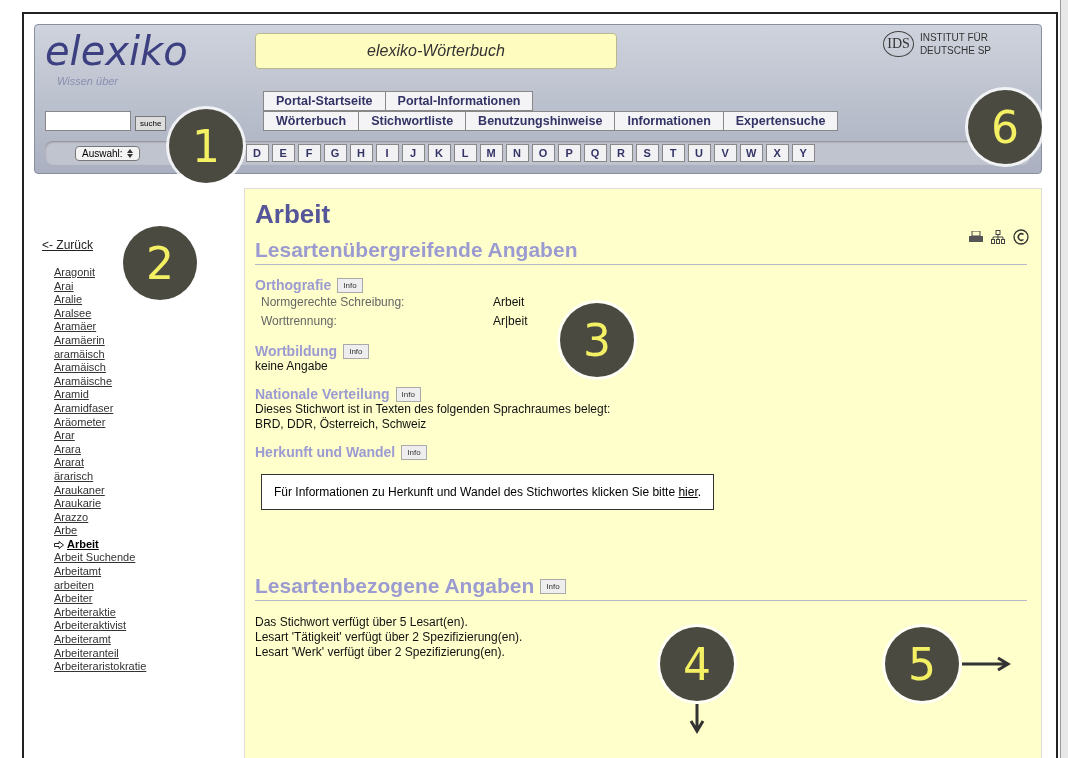  What do you see at coordinates (488, 492) in the screenshot?
I see `origin-notice: Für Informationen zu Herkunft und Wandel des Stichwortes klicken Sie bitte hier.` at bounding box center [488, 492].